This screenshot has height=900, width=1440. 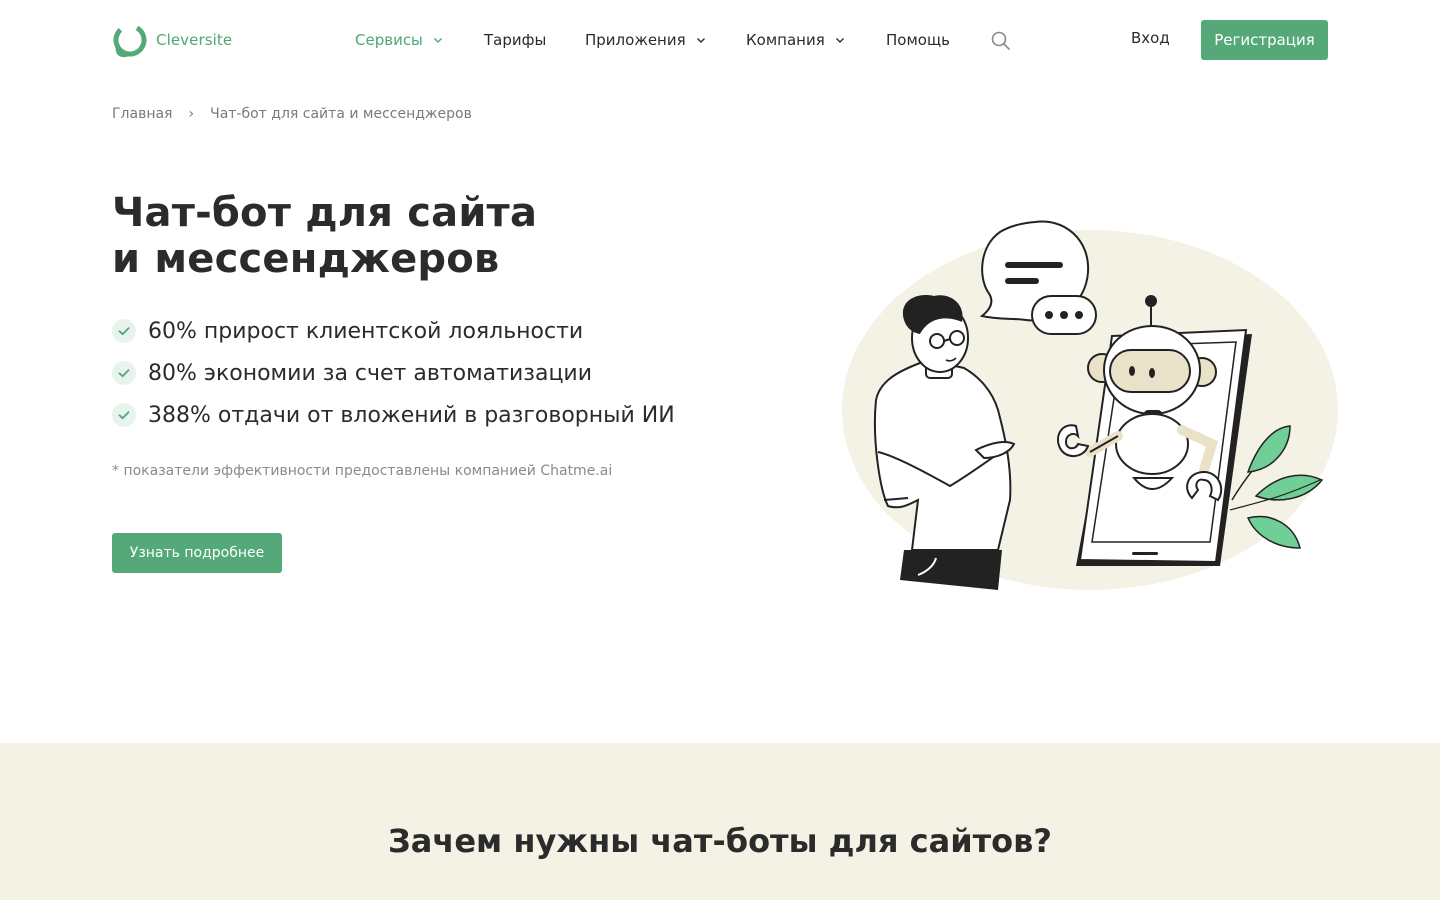 What do you see at coordinates (389, 40) in the screenshot?
I see `nav-item-label: Сервисы` at bounding box center [389, 40].